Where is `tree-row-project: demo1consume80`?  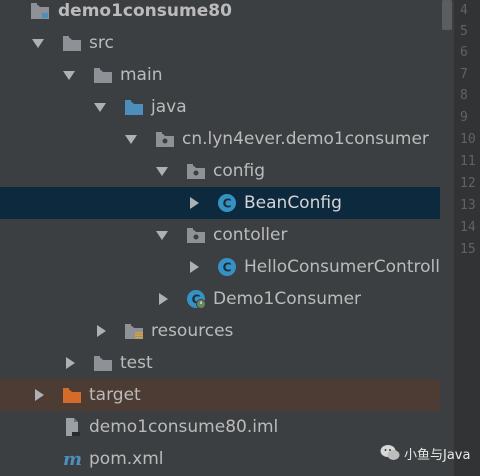 tree-row-project: demo1consume80 is located at coordinates (220, 13).